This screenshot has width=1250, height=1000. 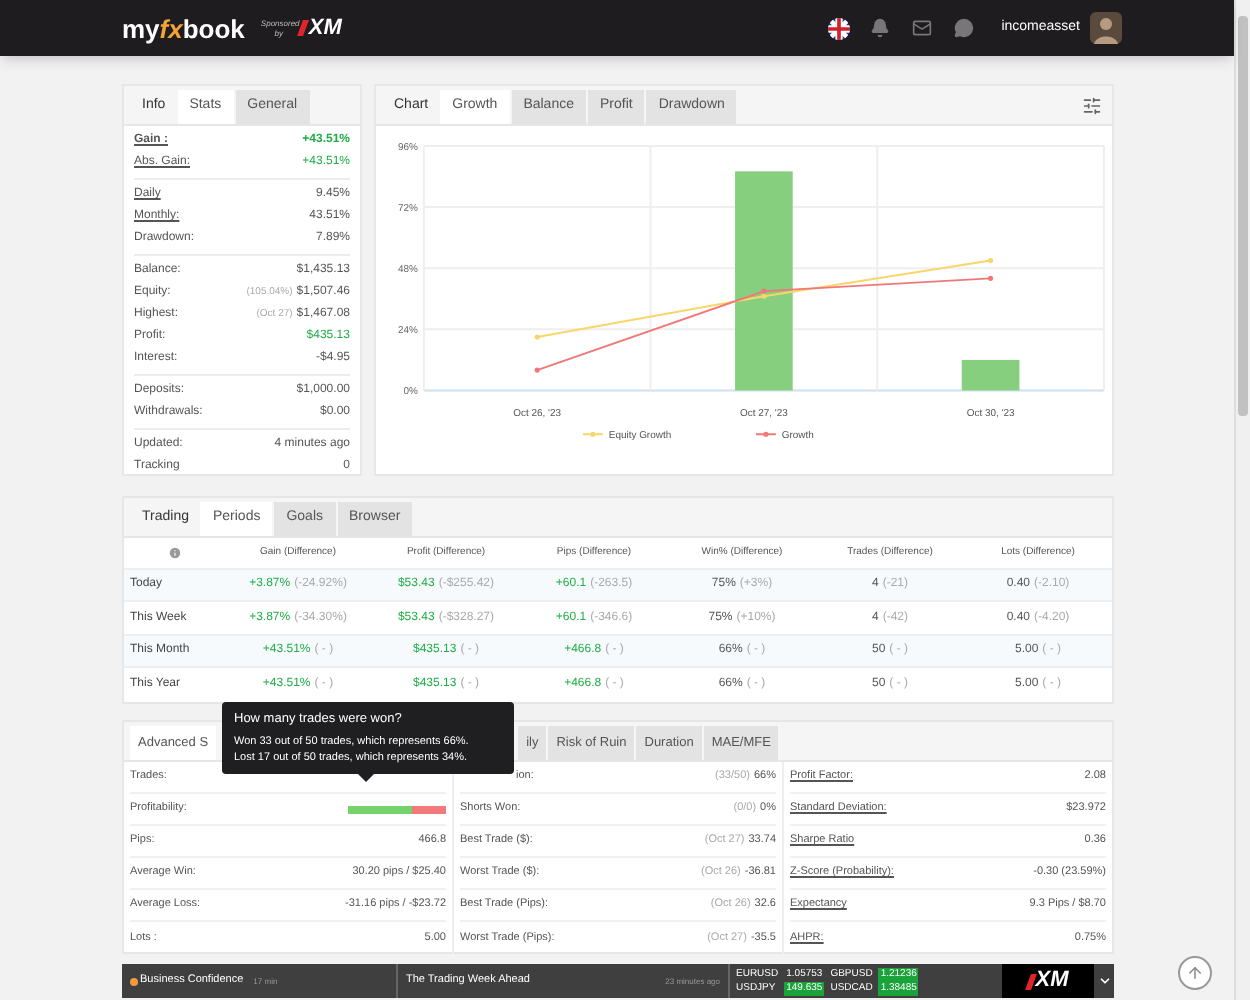 I want to click on settings-icon, so click(x=1092, y=106).